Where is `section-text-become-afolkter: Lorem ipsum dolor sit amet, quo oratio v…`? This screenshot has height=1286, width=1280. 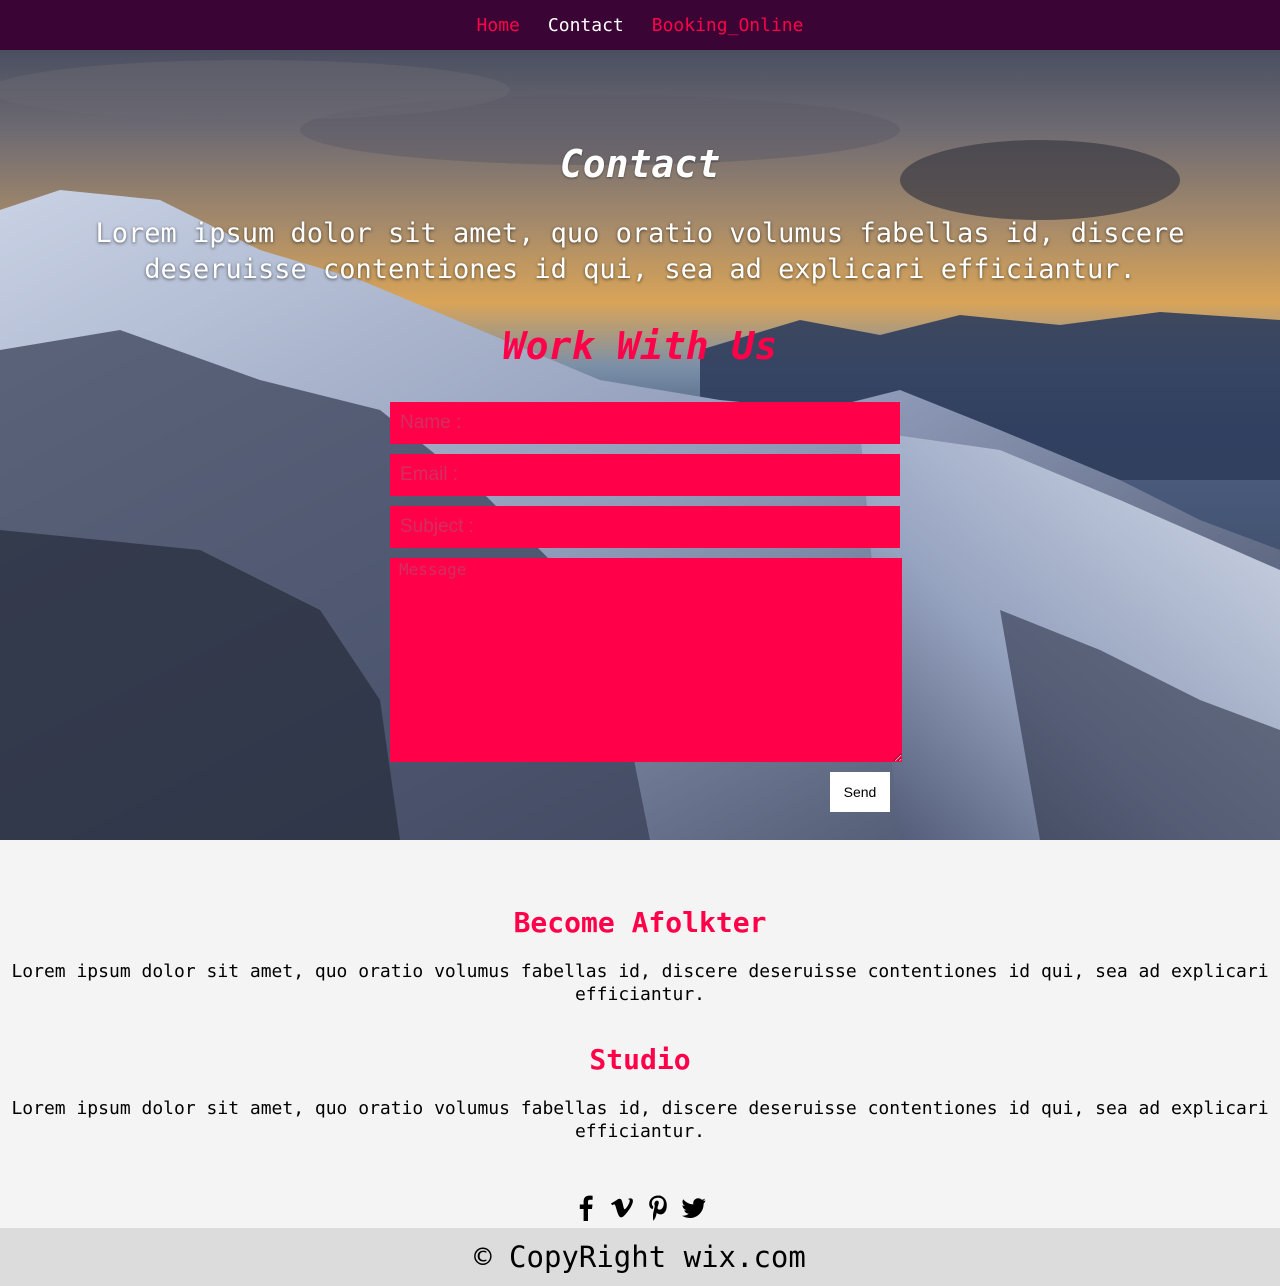 section-text-become-afolkter: Lorem ipsum dolor sit amet, quo oratio v… is located at coordinates (640, 983).